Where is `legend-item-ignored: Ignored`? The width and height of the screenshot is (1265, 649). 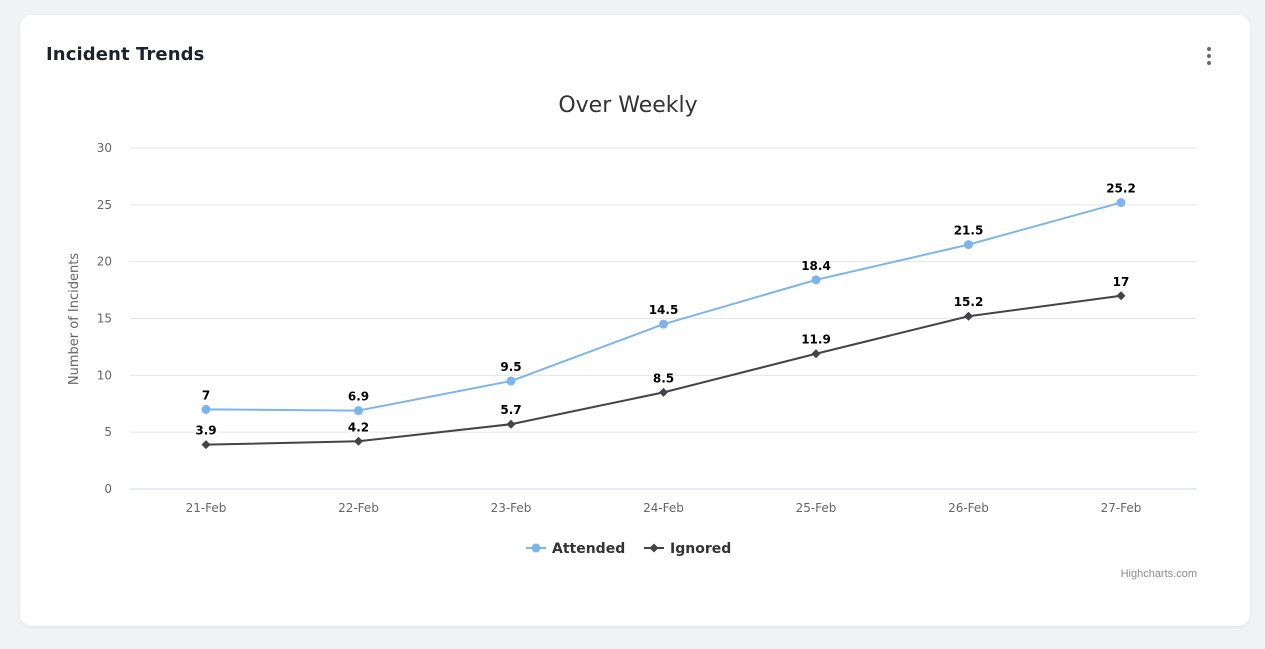 legend-item-ignored: Ignored is located at coordinates (687, 549).